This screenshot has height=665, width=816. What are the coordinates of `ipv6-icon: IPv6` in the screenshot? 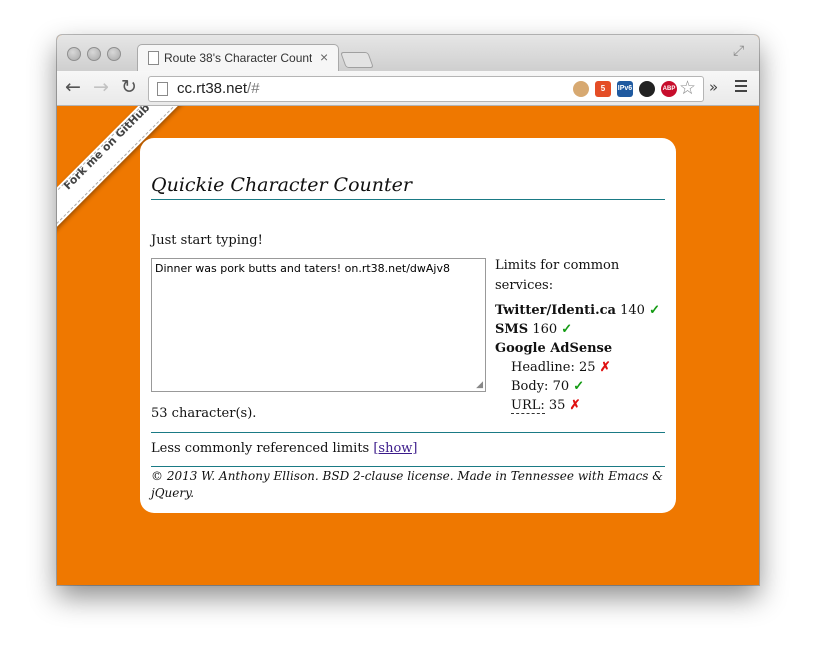 It's located at (625, 89).